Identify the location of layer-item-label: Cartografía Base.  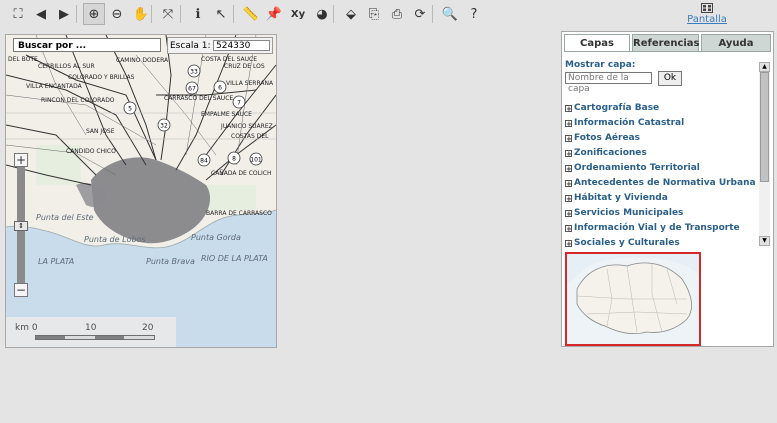
(617, 108).